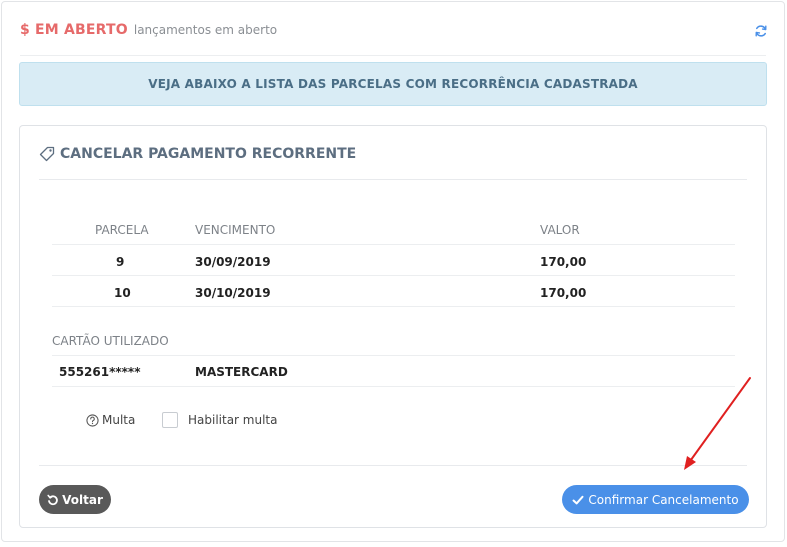 This screenshot has height=547, width=787. I want to click on multa-label: Multa, so click(119, 420).